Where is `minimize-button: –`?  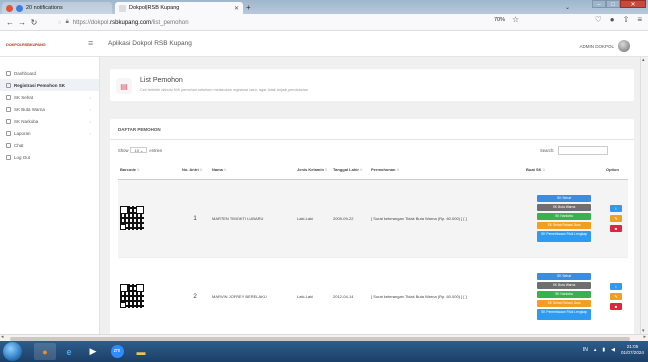
minimize-button: – is located at coordinates (599, 4).